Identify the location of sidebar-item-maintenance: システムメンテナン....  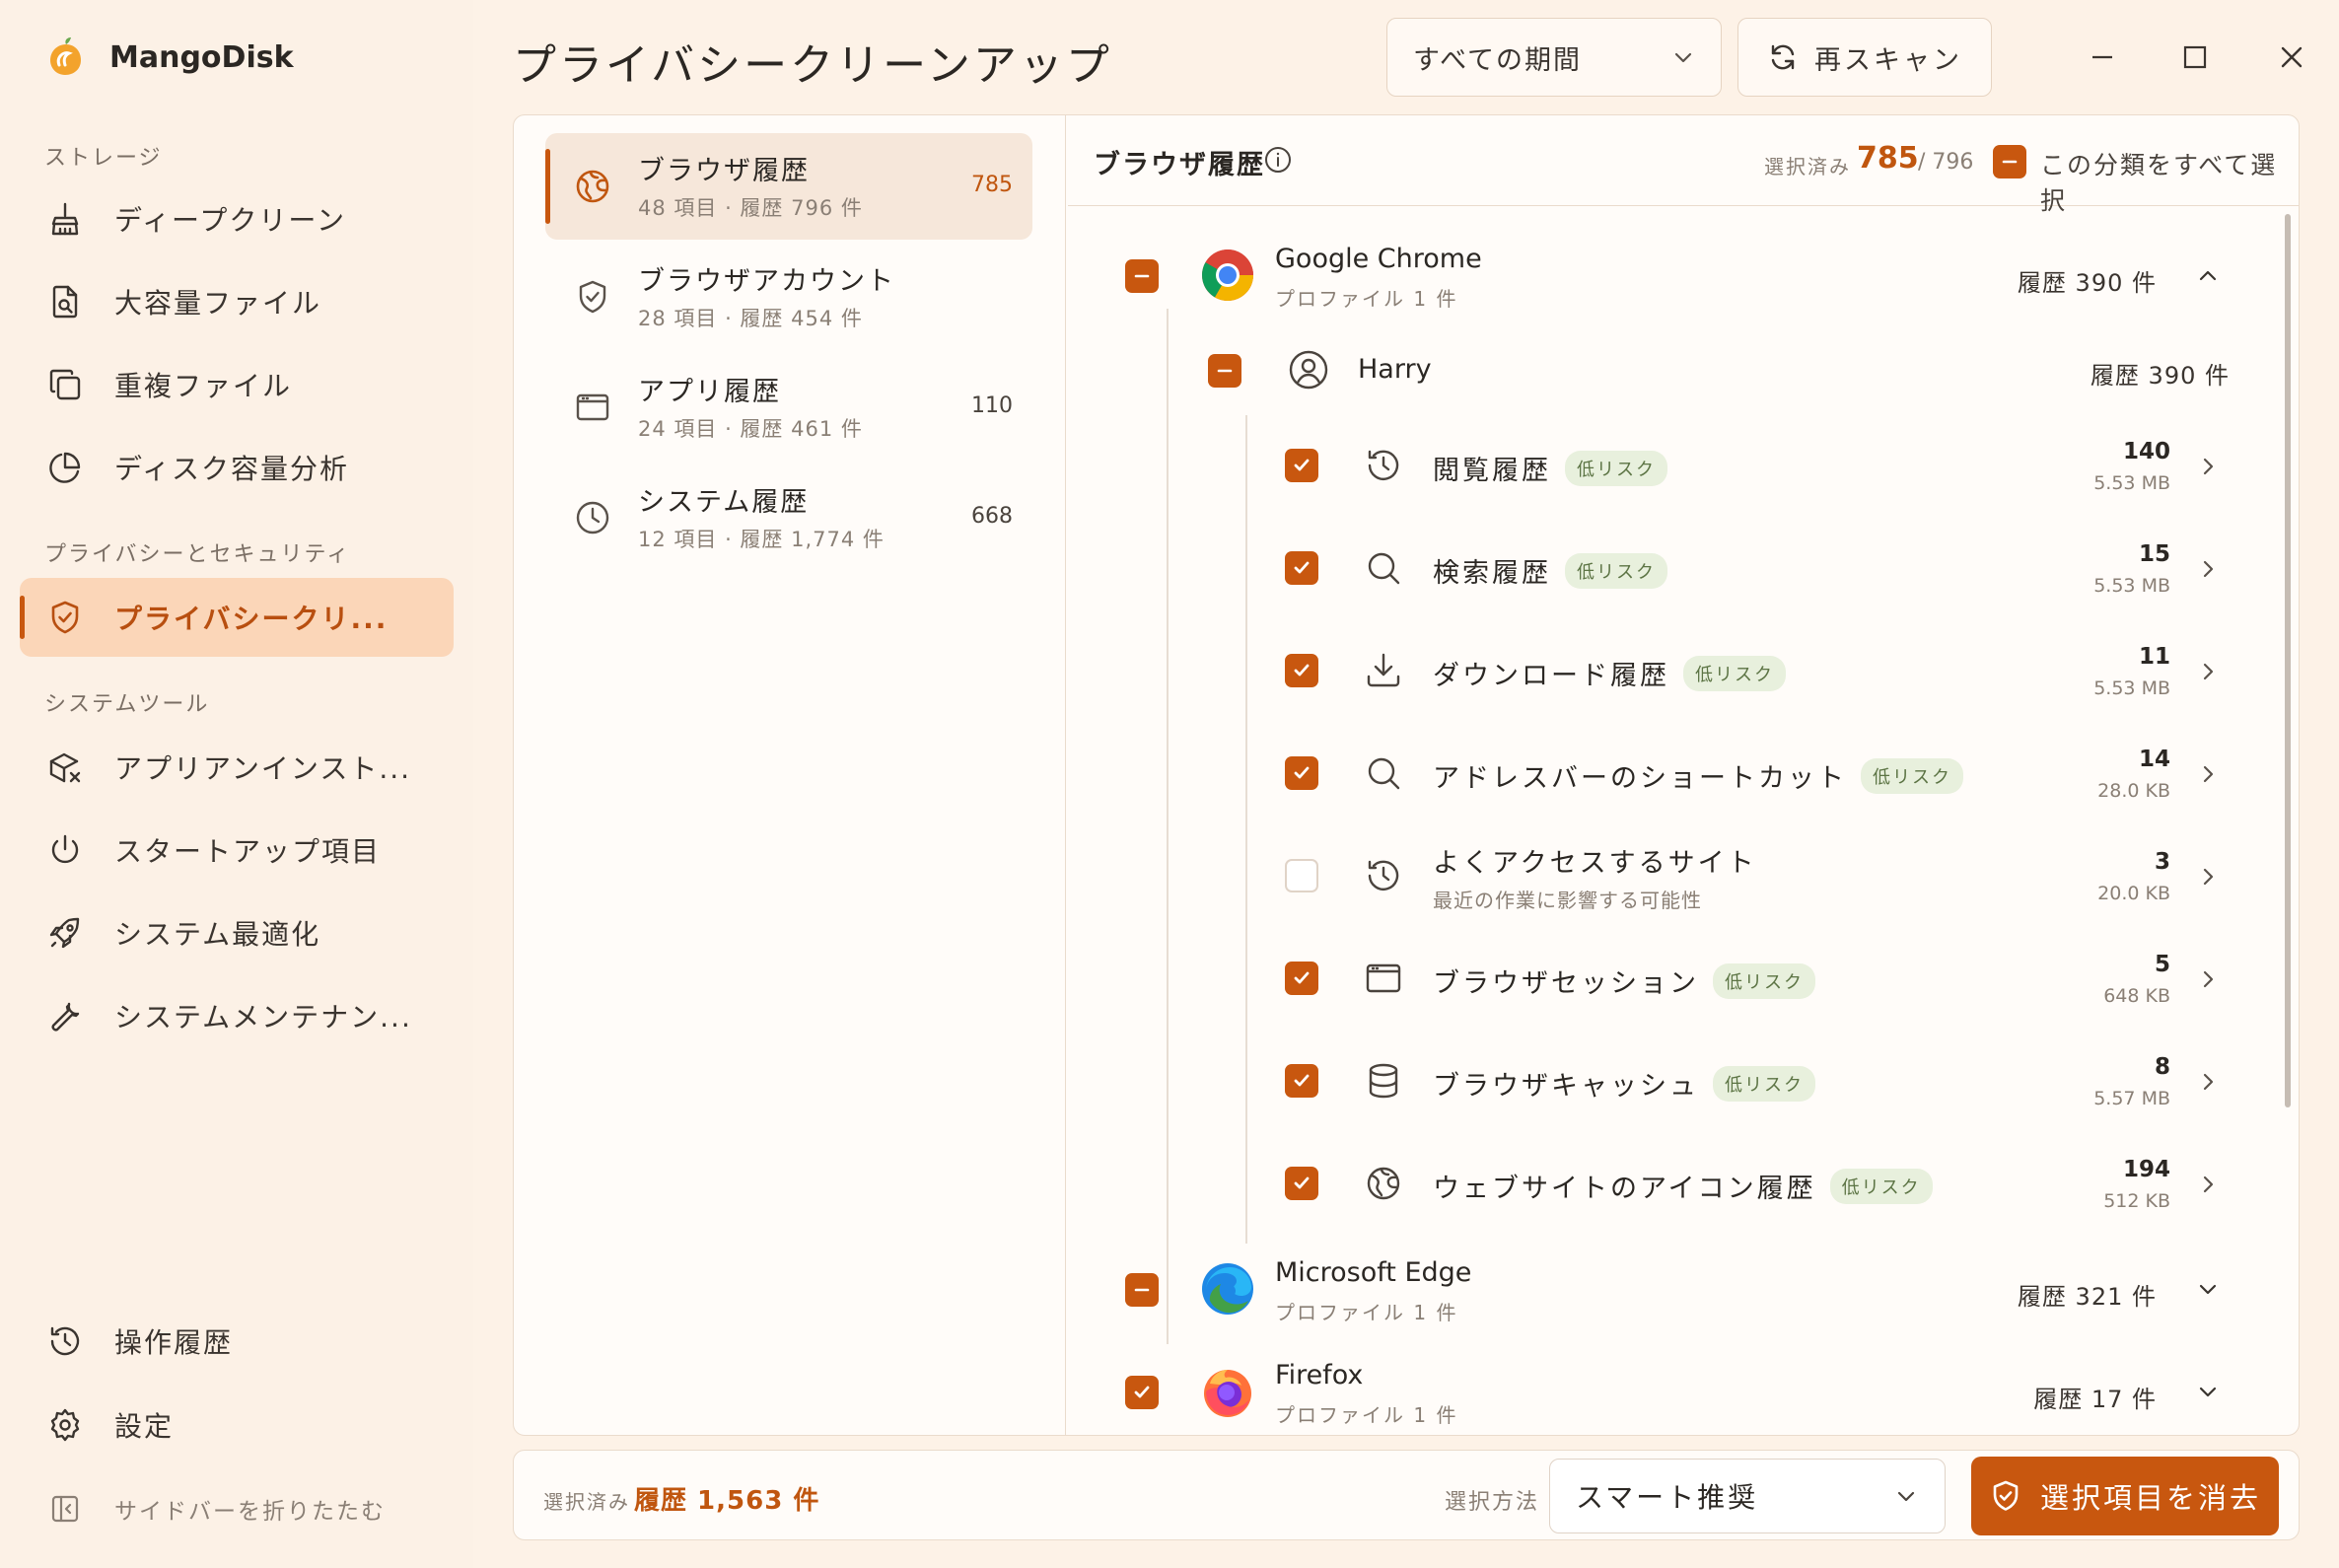
(237, 1015).